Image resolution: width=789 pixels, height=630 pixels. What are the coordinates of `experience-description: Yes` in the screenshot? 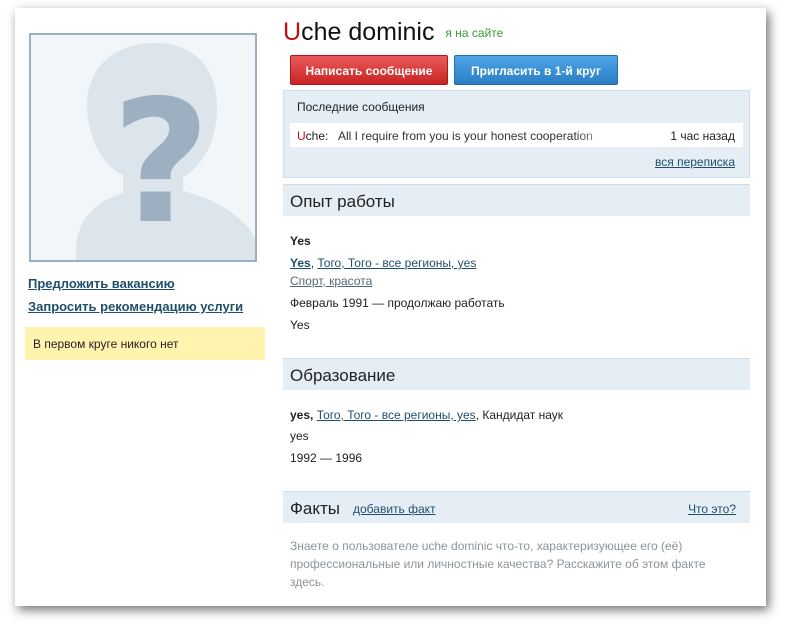 It's located at (300, 325).